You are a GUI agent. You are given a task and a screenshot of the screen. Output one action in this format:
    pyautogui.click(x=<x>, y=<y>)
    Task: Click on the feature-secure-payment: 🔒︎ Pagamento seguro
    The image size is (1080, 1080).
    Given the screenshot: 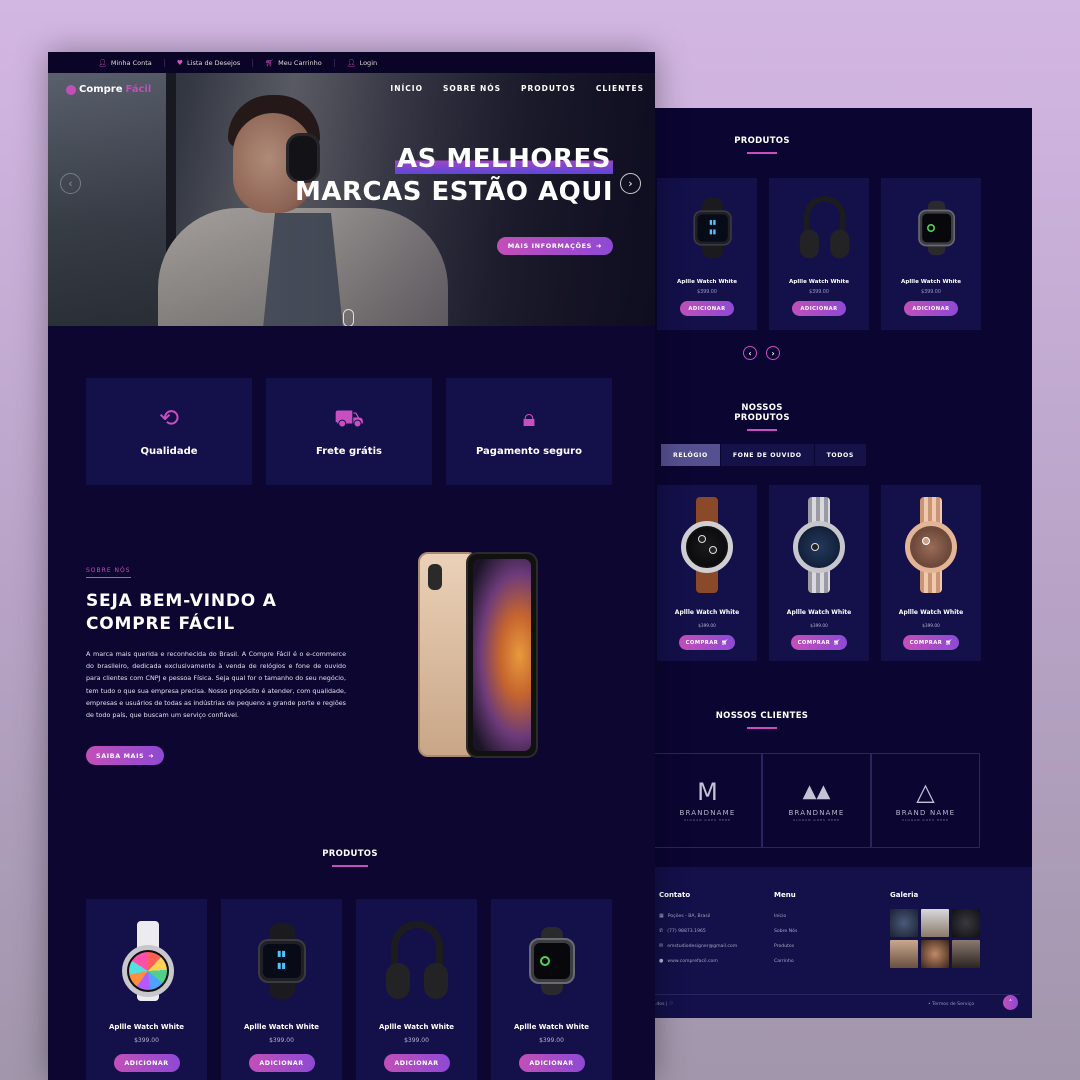 What is the action you would take?
    pyautogui.click(x=529, y=431)
    